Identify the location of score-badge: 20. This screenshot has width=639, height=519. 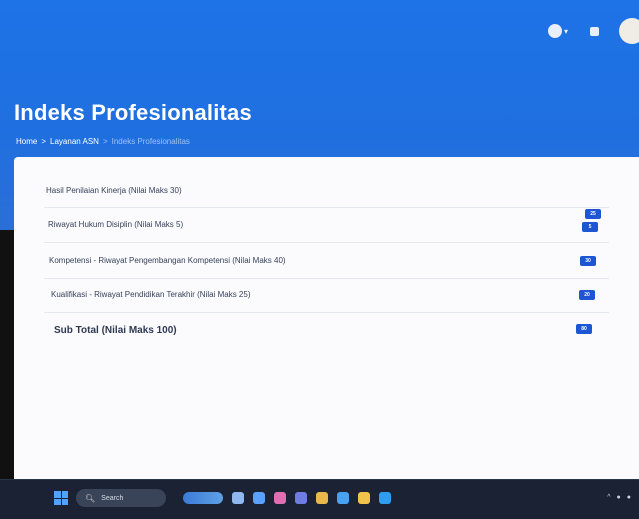
(587, 295).